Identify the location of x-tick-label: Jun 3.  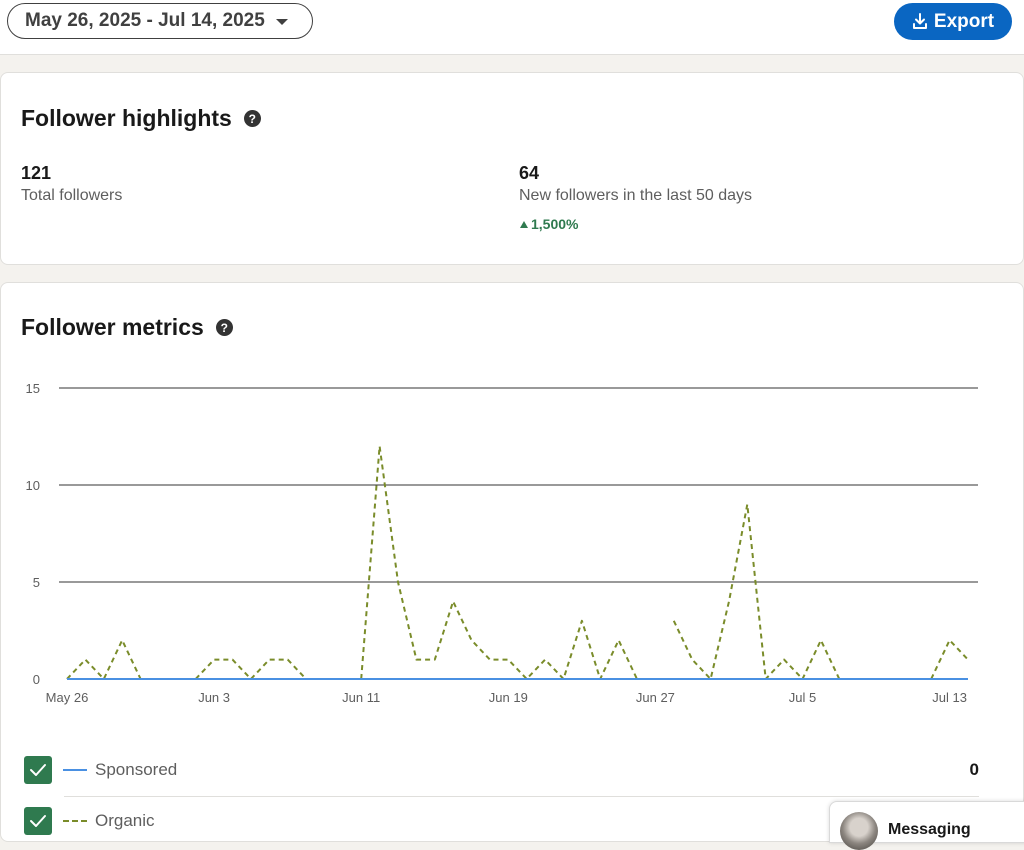
(214, 697).